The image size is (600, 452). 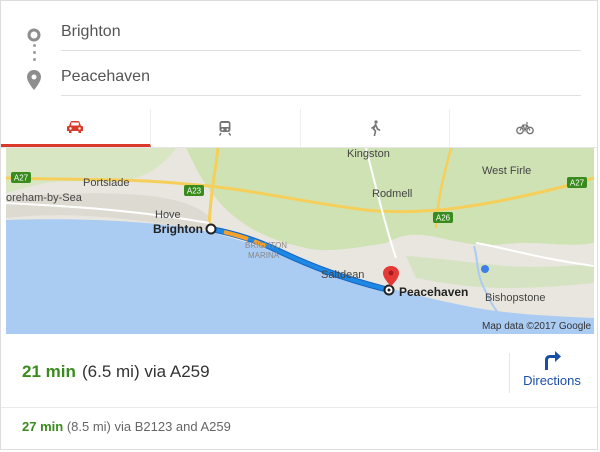 What do you see at coordinates (392, 194) in the screenshot?
I see `place-rodmell: Rodmell` at bounding box center [392, 194].